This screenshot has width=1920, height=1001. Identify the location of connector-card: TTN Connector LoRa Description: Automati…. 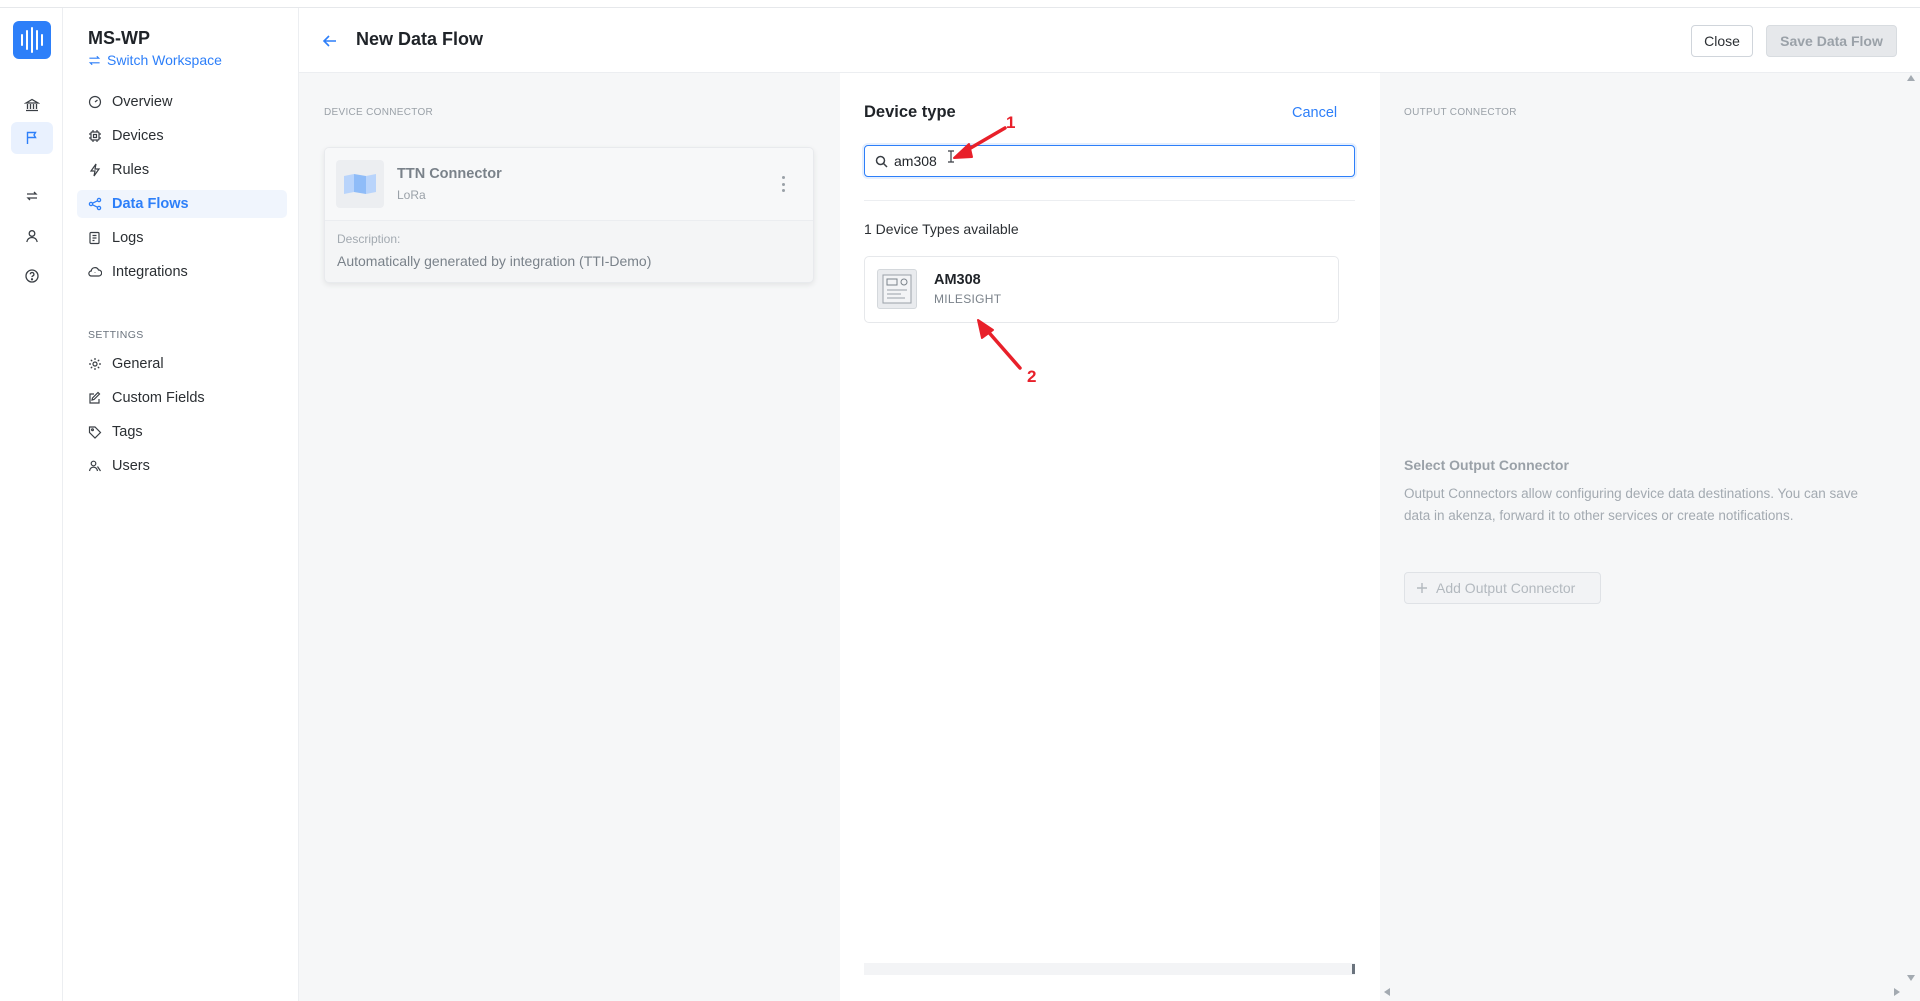
(569, 215).